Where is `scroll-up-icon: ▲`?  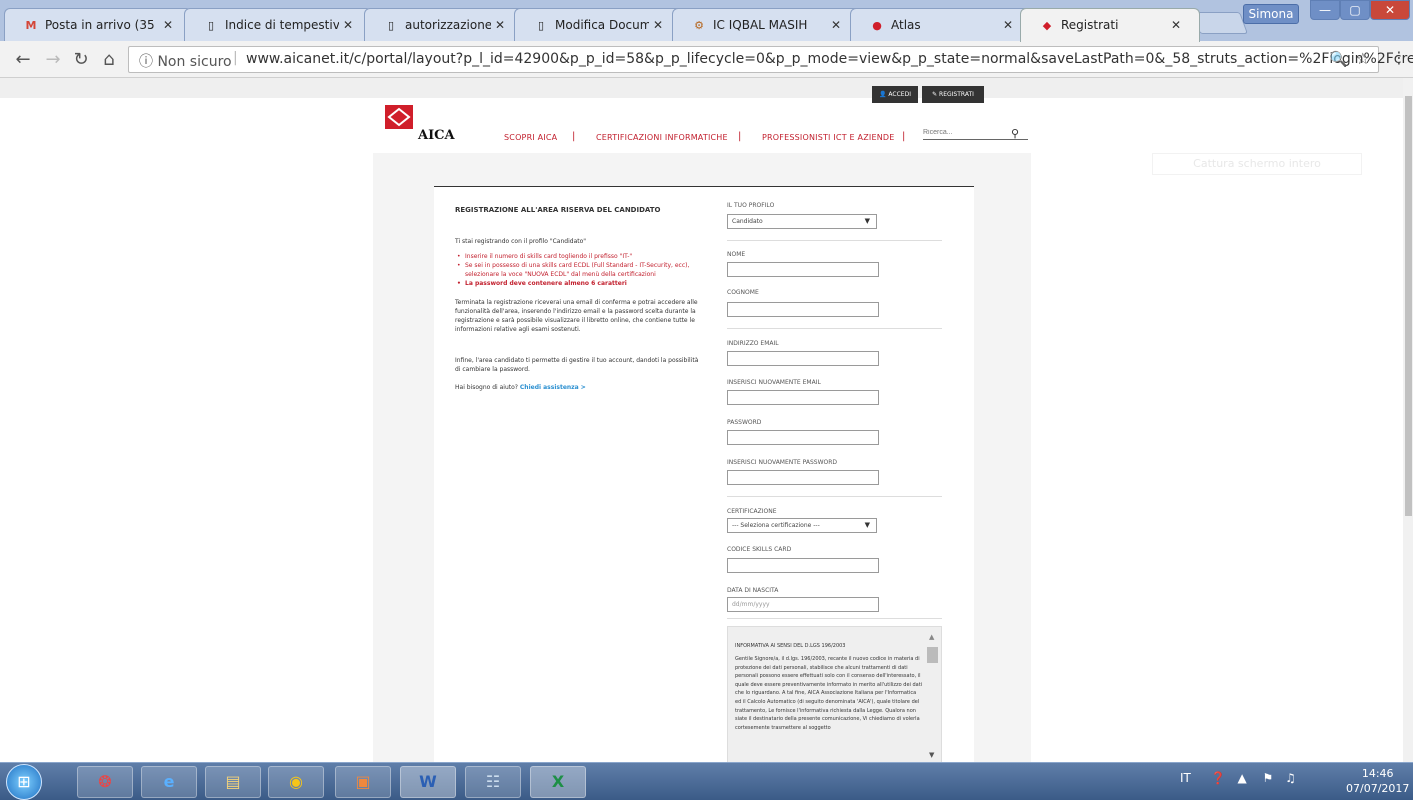 scroll-up-icon: ▲ is located at coordinates (931, 637).